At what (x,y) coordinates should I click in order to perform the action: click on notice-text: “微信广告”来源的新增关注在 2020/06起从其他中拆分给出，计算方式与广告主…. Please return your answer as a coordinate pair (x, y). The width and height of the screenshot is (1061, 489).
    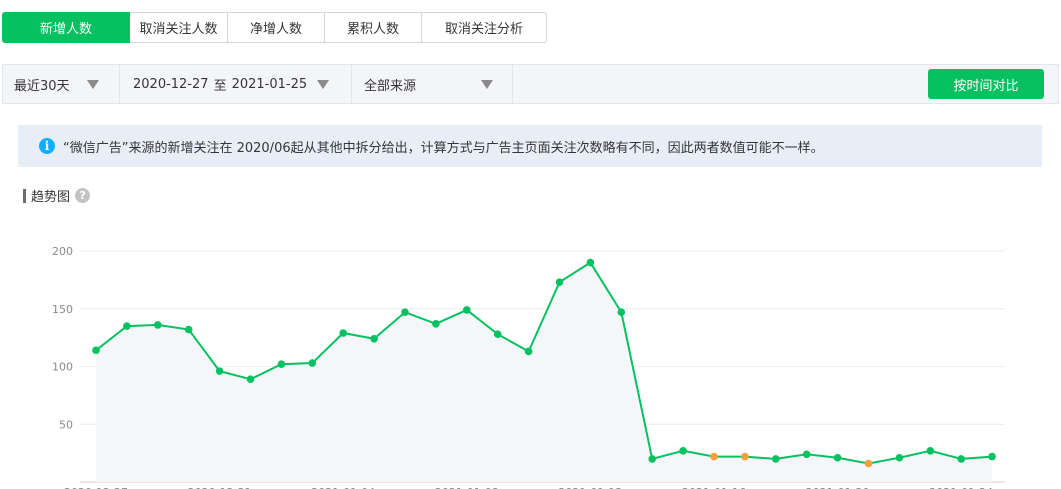
    Looking at the image, I should click on (443, 148).